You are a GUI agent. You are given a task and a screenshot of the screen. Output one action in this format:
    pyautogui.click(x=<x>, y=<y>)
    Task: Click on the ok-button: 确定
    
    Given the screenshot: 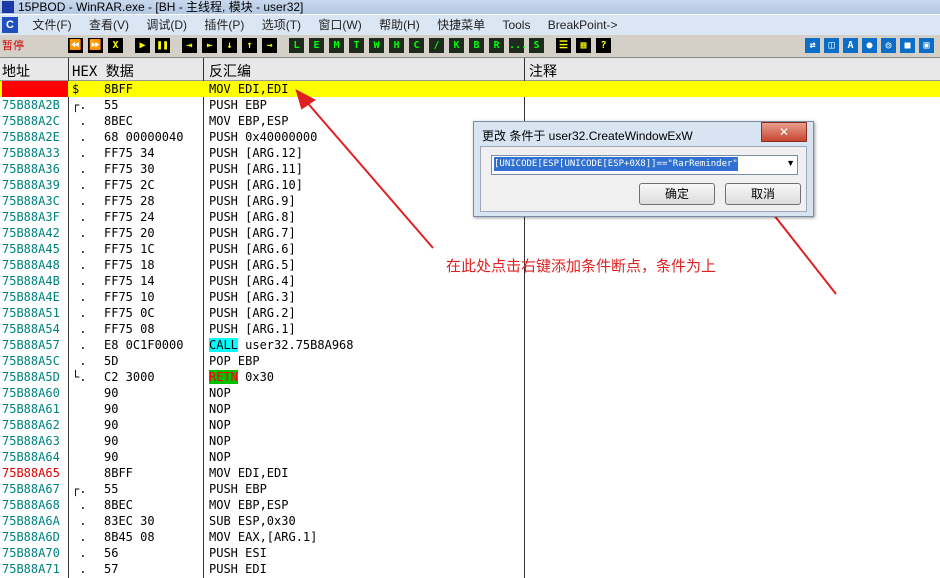 What is the action you would take?
    pyautogui.click(x=677, y=194)
    